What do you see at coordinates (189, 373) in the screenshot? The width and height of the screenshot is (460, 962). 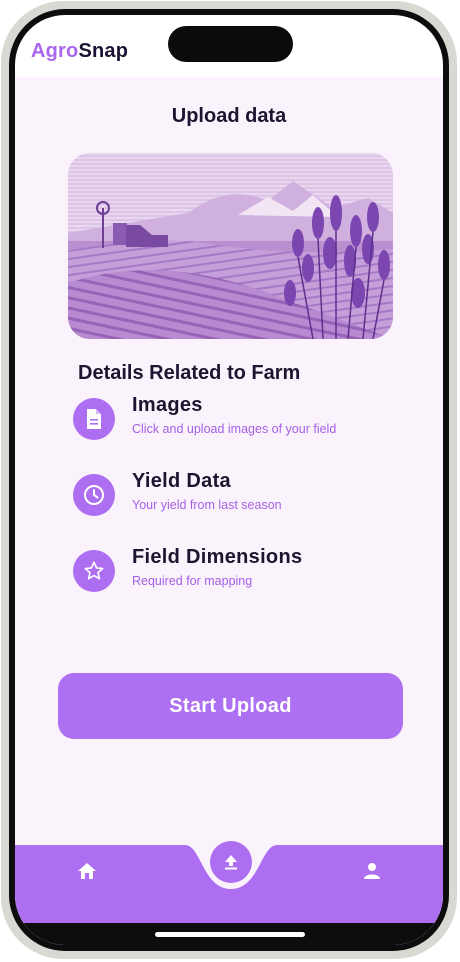 I see `section-title: Details Related to Farm` at bounding box center [189, 373].